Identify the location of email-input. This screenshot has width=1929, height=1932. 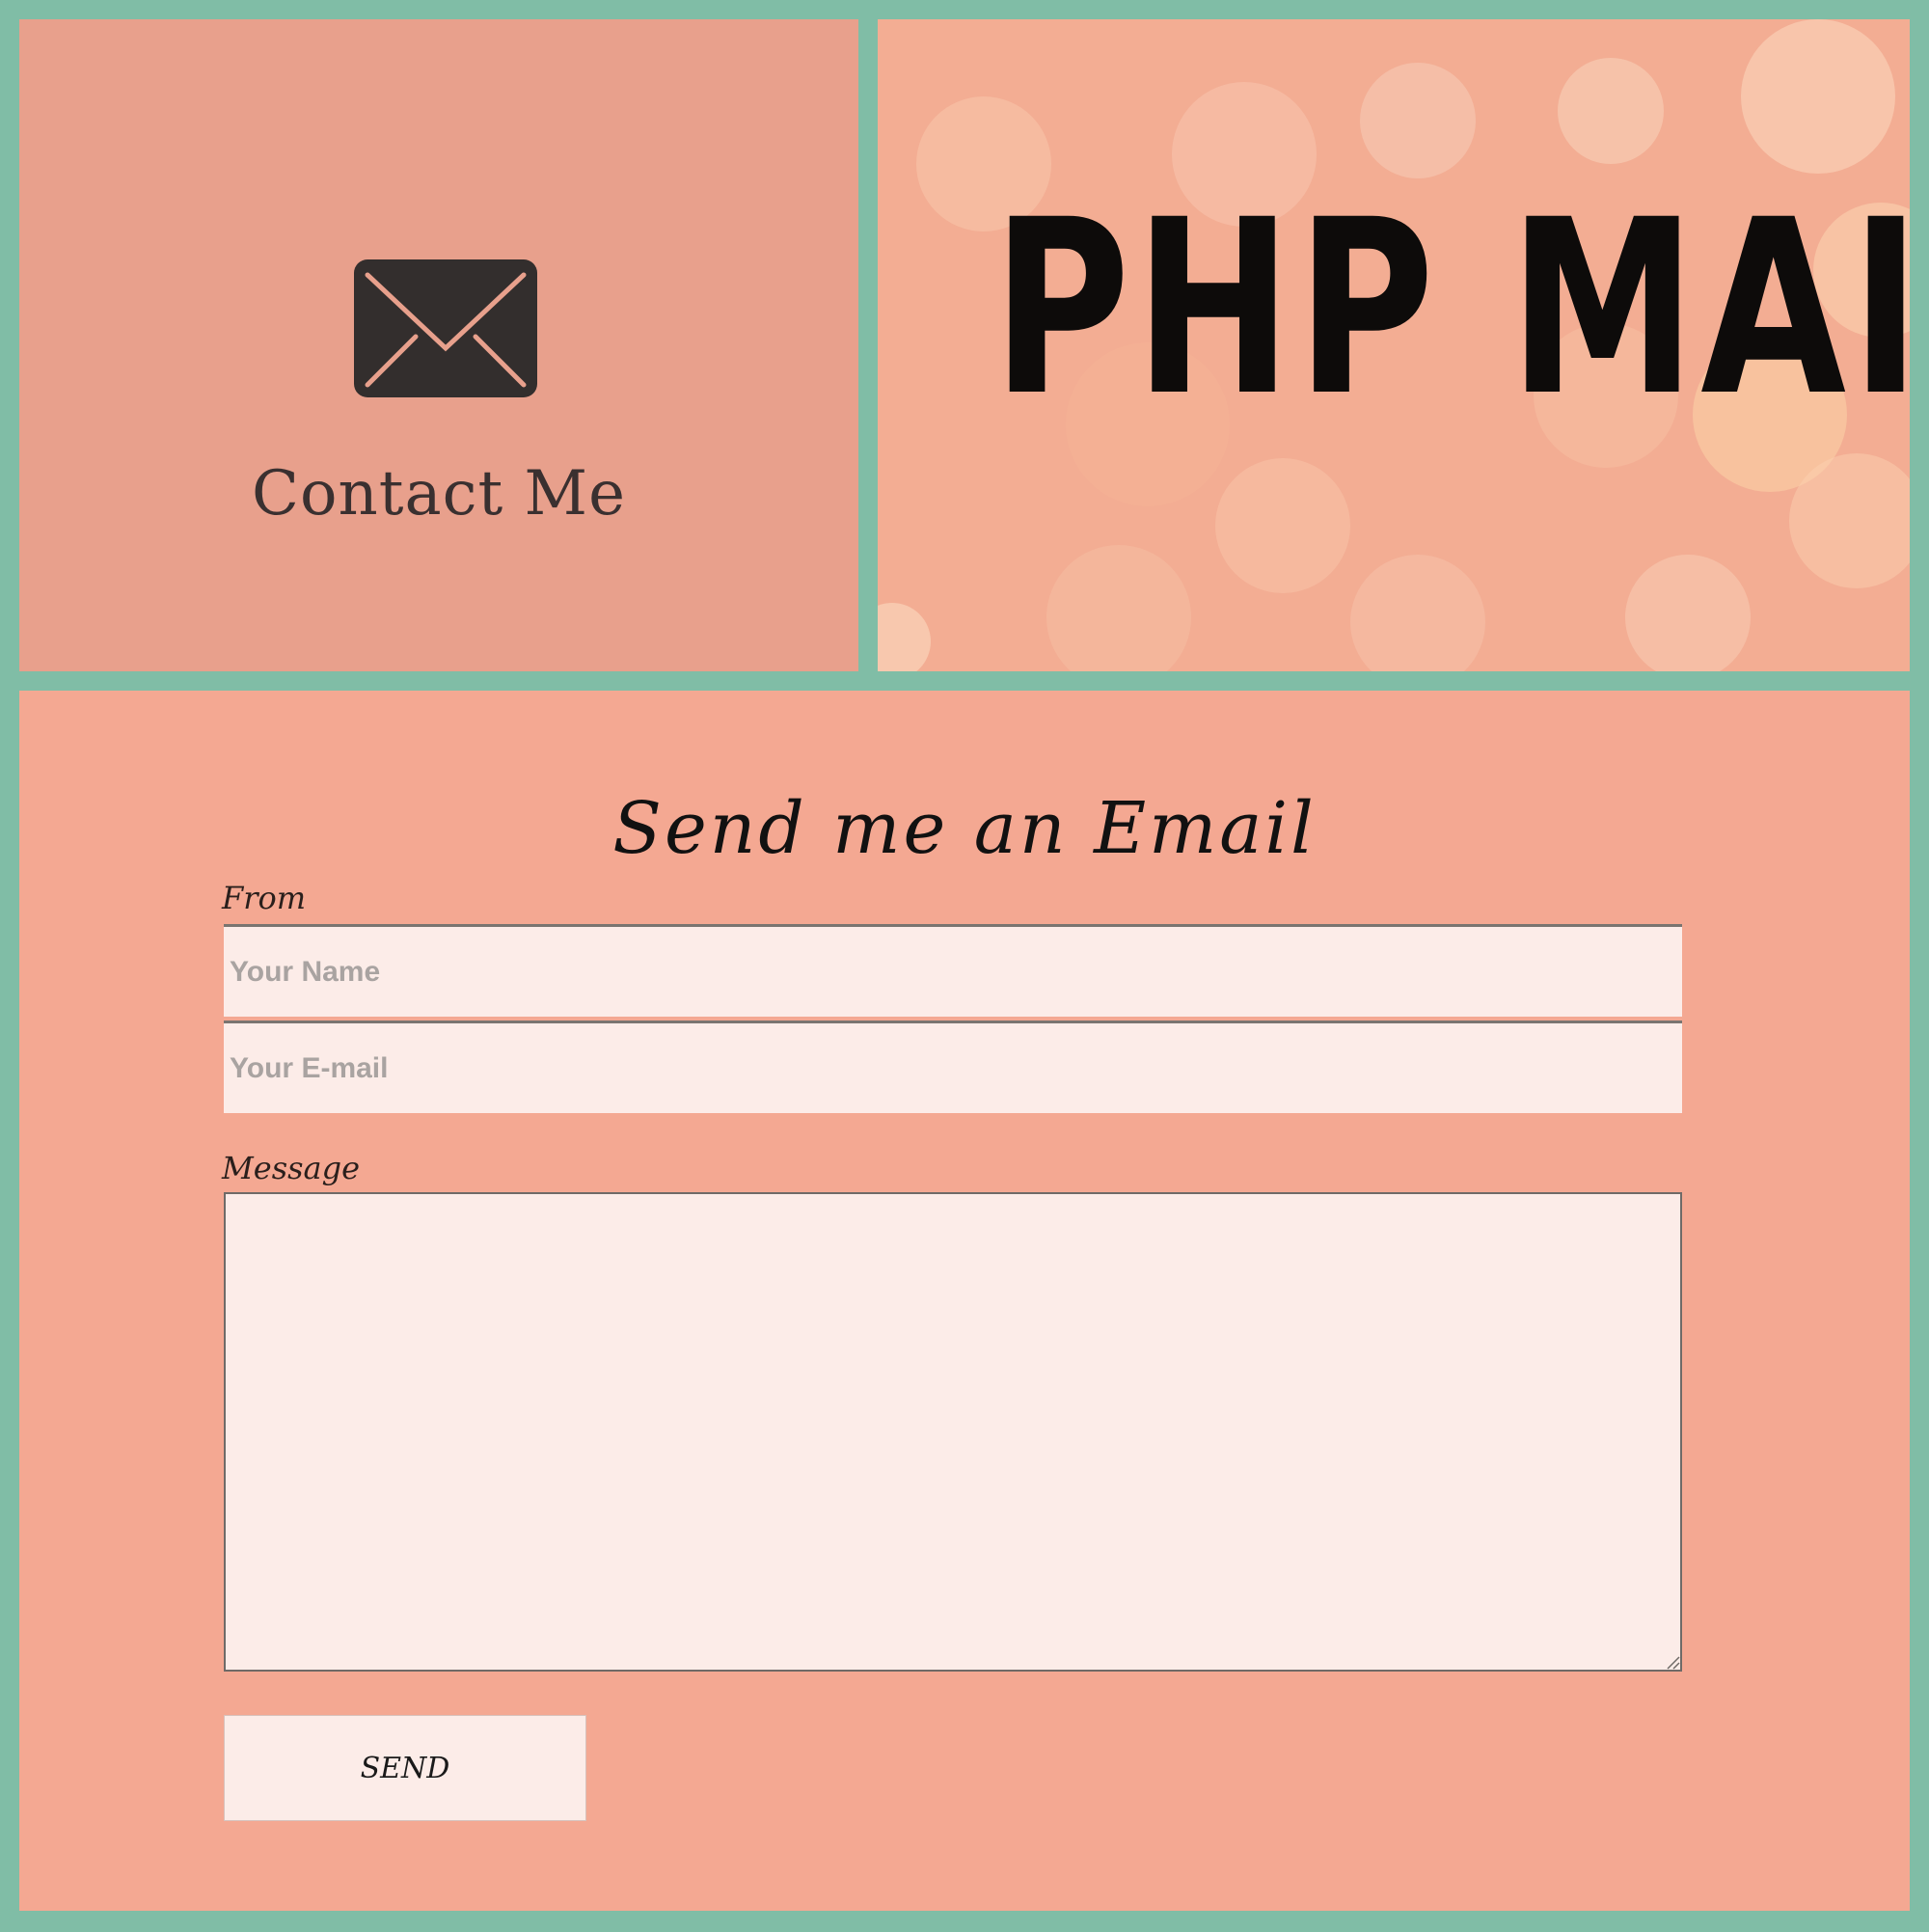
(953, 1066).